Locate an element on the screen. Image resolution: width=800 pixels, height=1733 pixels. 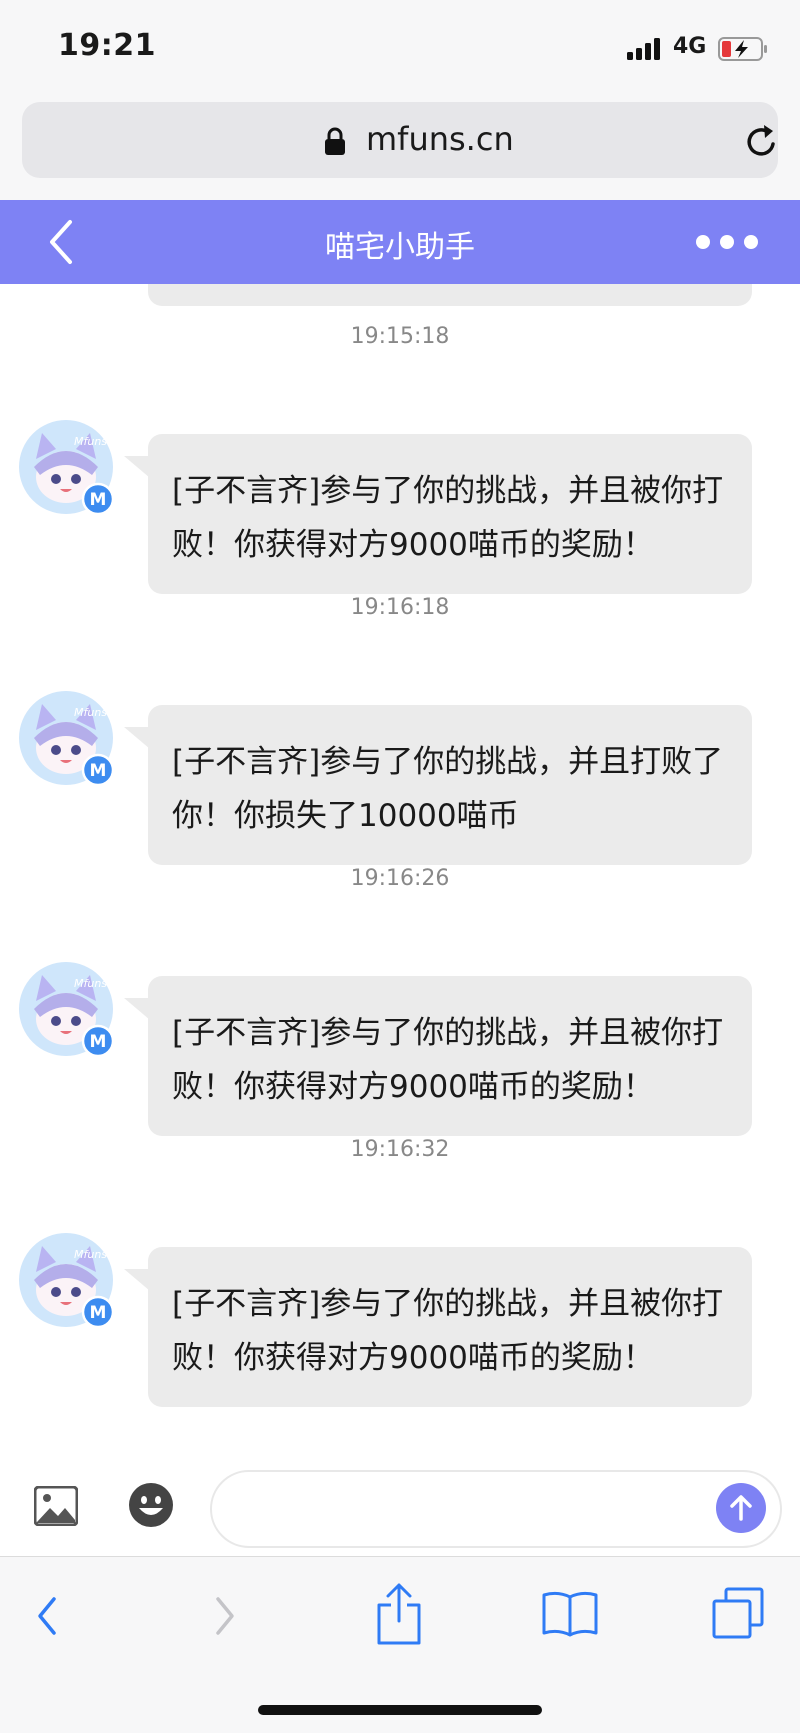
page-title: 喵宅小助手 is located at coordinates (400, 247).